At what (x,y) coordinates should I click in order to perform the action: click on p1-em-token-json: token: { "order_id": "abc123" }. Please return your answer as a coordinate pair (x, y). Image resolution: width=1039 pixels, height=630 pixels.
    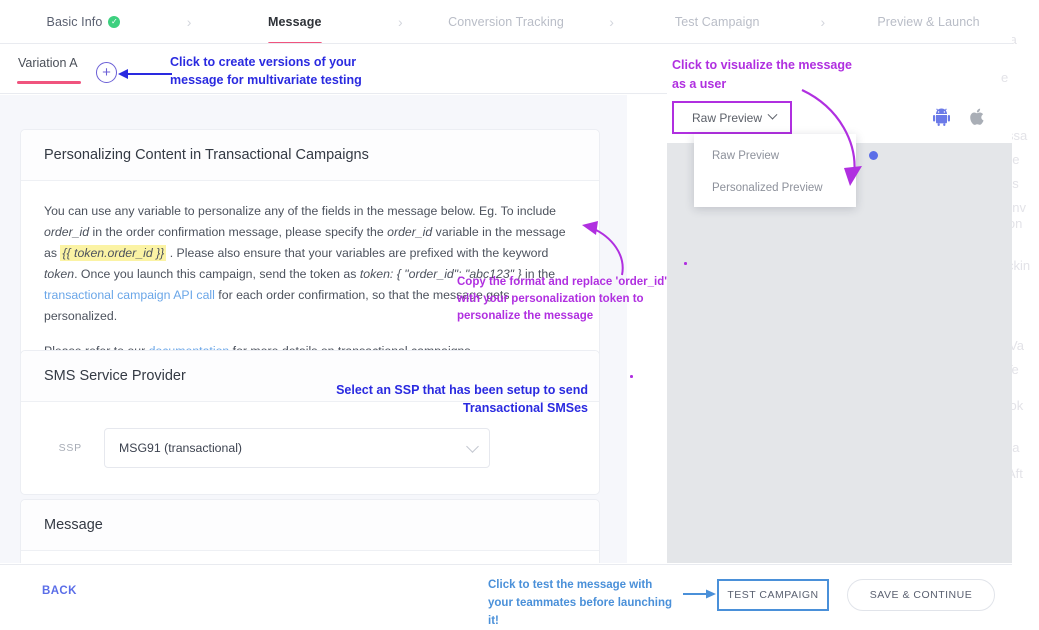
    Looking at the image, I should click on (440, 274).